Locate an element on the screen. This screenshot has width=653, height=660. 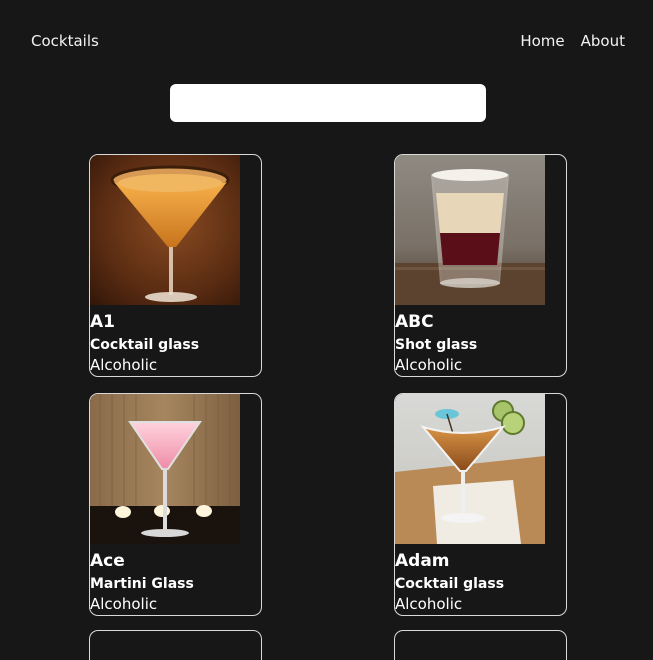
layered-shot-photo is located at coordinates (470, 230).